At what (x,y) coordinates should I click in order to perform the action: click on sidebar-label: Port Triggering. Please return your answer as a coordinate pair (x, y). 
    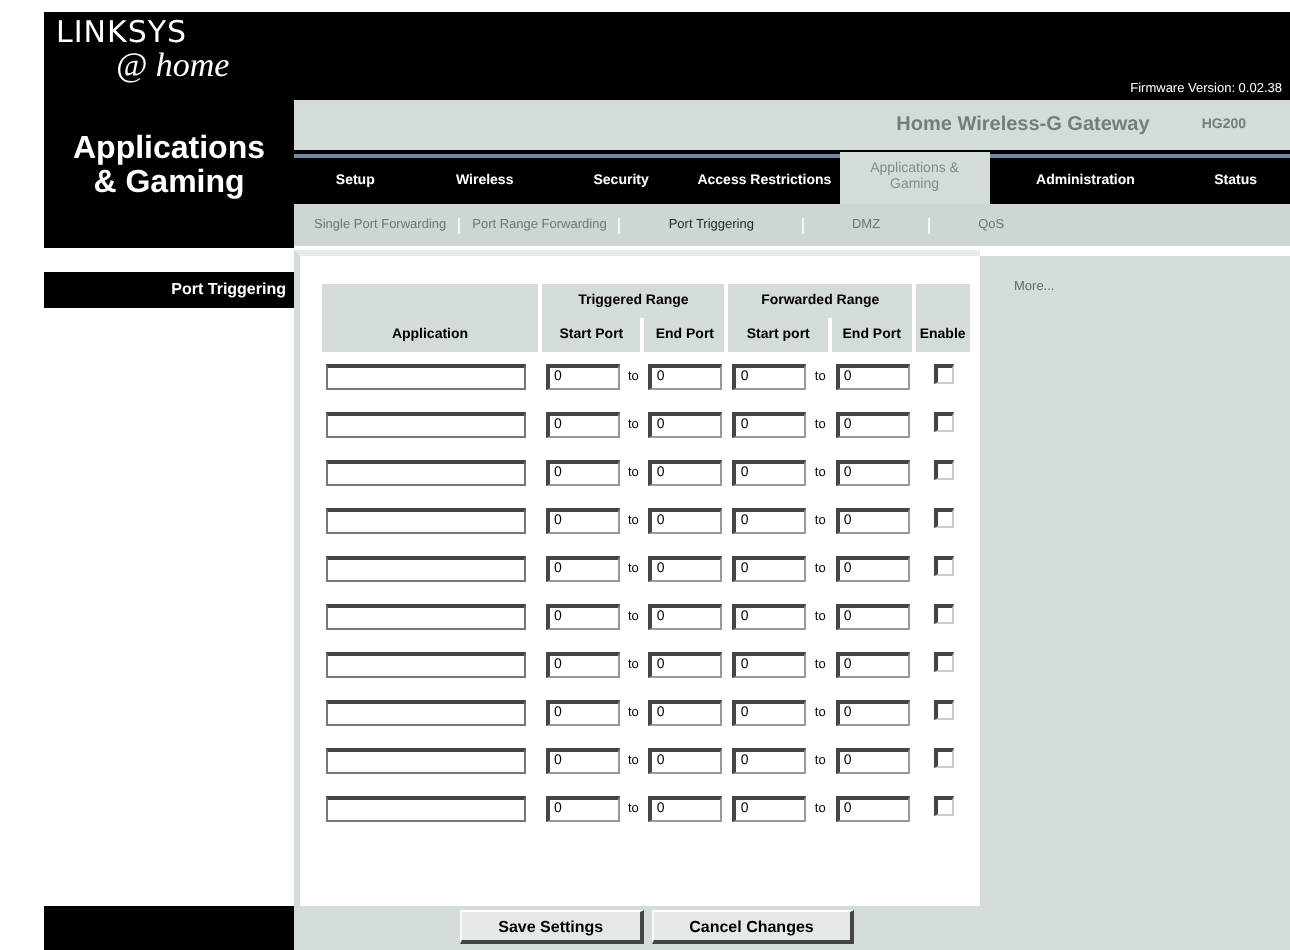
    Looking at the image, I should click on (169, 290).